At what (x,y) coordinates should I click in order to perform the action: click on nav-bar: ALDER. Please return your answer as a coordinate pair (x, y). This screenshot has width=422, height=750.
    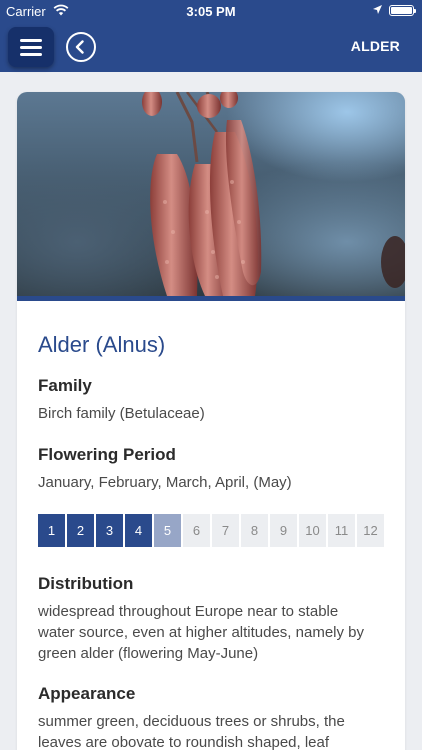
    Looking at the image, I should click on (211, 47).